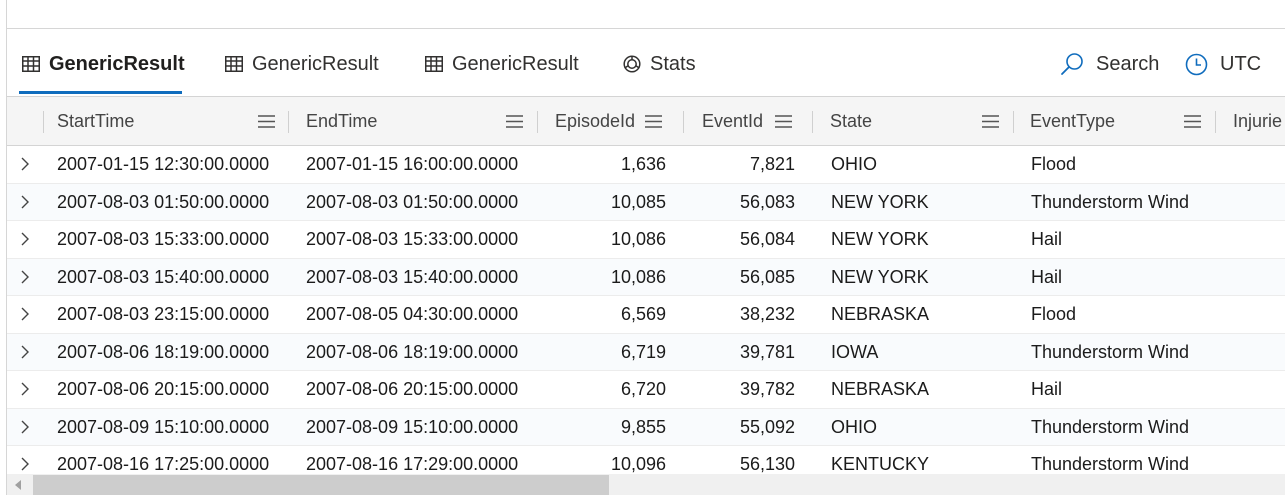 The height and width of the screenshot is (495, 1285). Describe the element at coordinates (1109, 64) in the screenshot. I see `search-button: Search` at that location.